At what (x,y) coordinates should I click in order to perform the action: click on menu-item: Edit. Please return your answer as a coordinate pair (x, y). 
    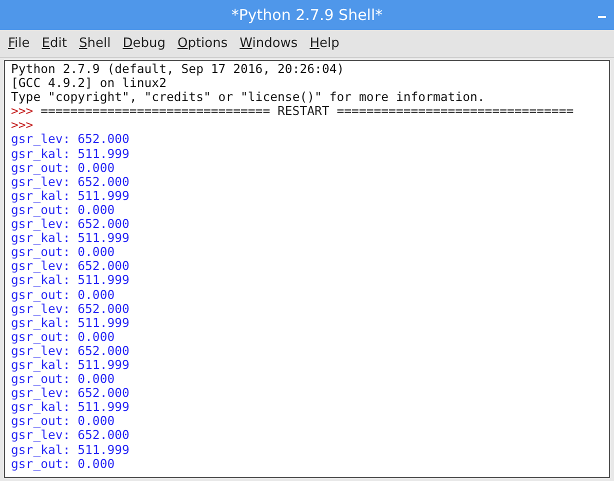
    Looking at the image, I should click on (54, 44).